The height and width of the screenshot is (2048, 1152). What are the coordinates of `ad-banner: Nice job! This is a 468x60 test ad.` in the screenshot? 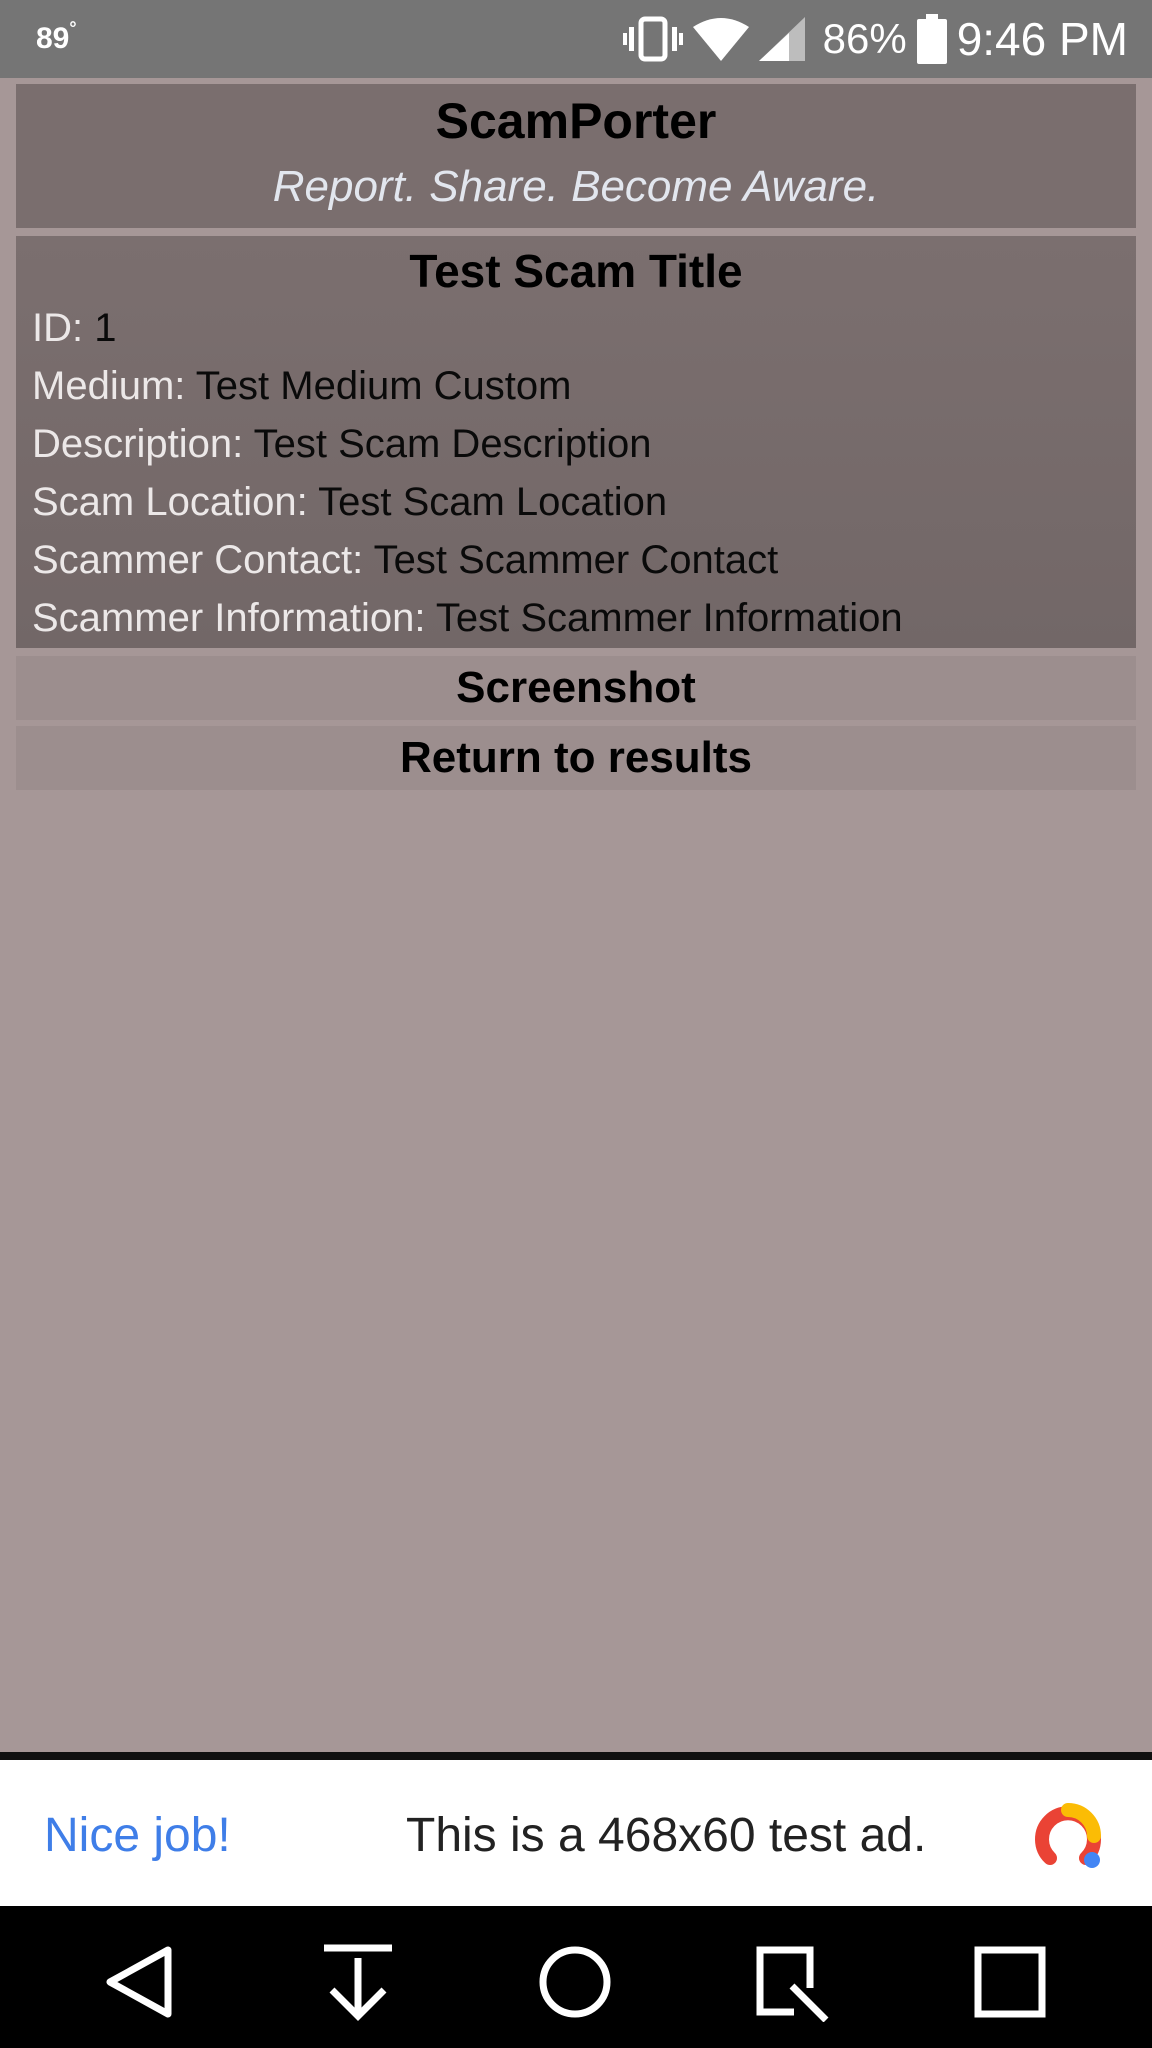 It's located at (576, 1833).